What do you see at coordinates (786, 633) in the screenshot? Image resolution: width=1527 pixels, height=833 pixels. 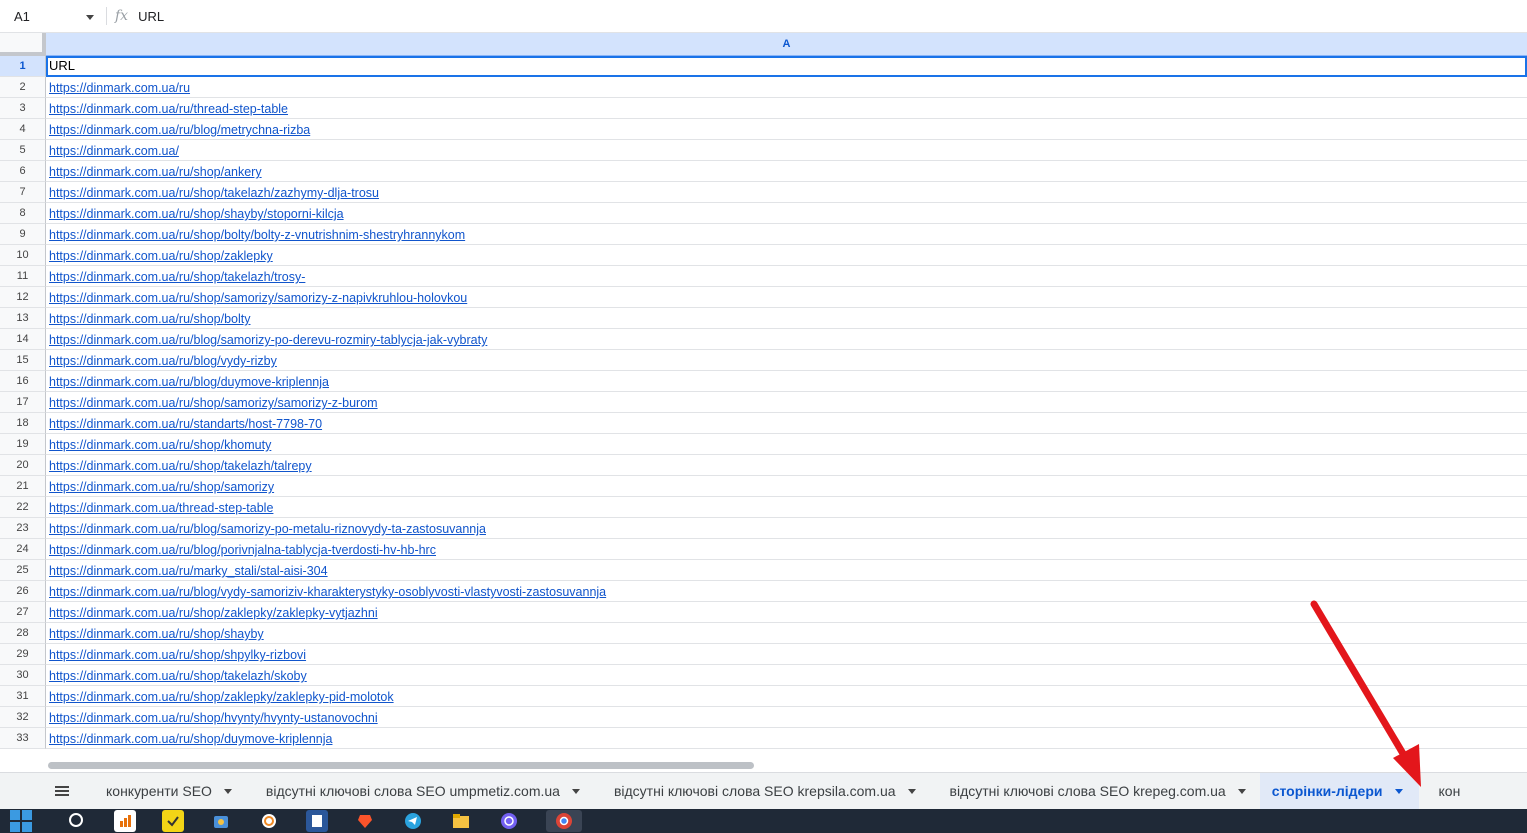 I see `url-cell: https://dinmark.com.ua/ru/shop/shayby` at bounding box center [786, 633].